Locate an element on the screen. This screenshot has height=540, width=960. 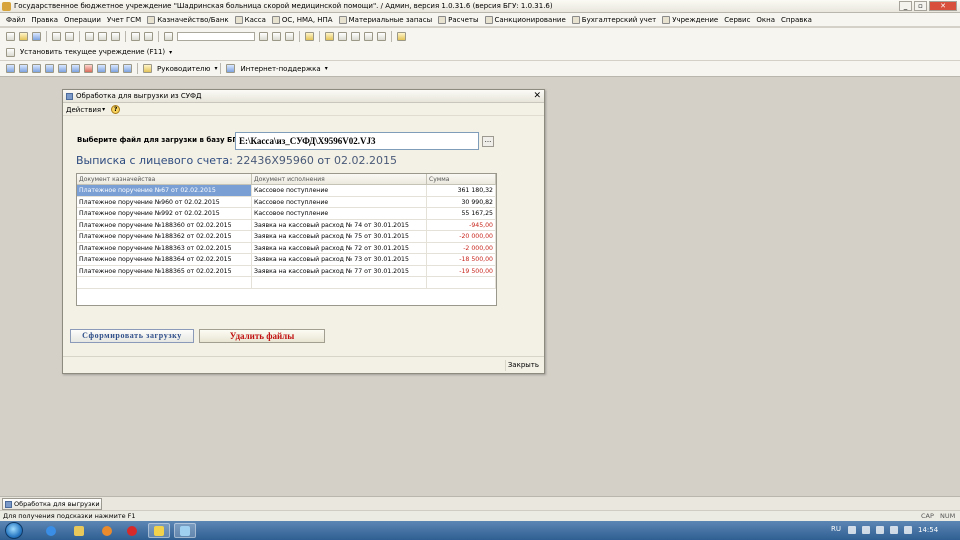
search-icon is located at coordinates (168, 36).